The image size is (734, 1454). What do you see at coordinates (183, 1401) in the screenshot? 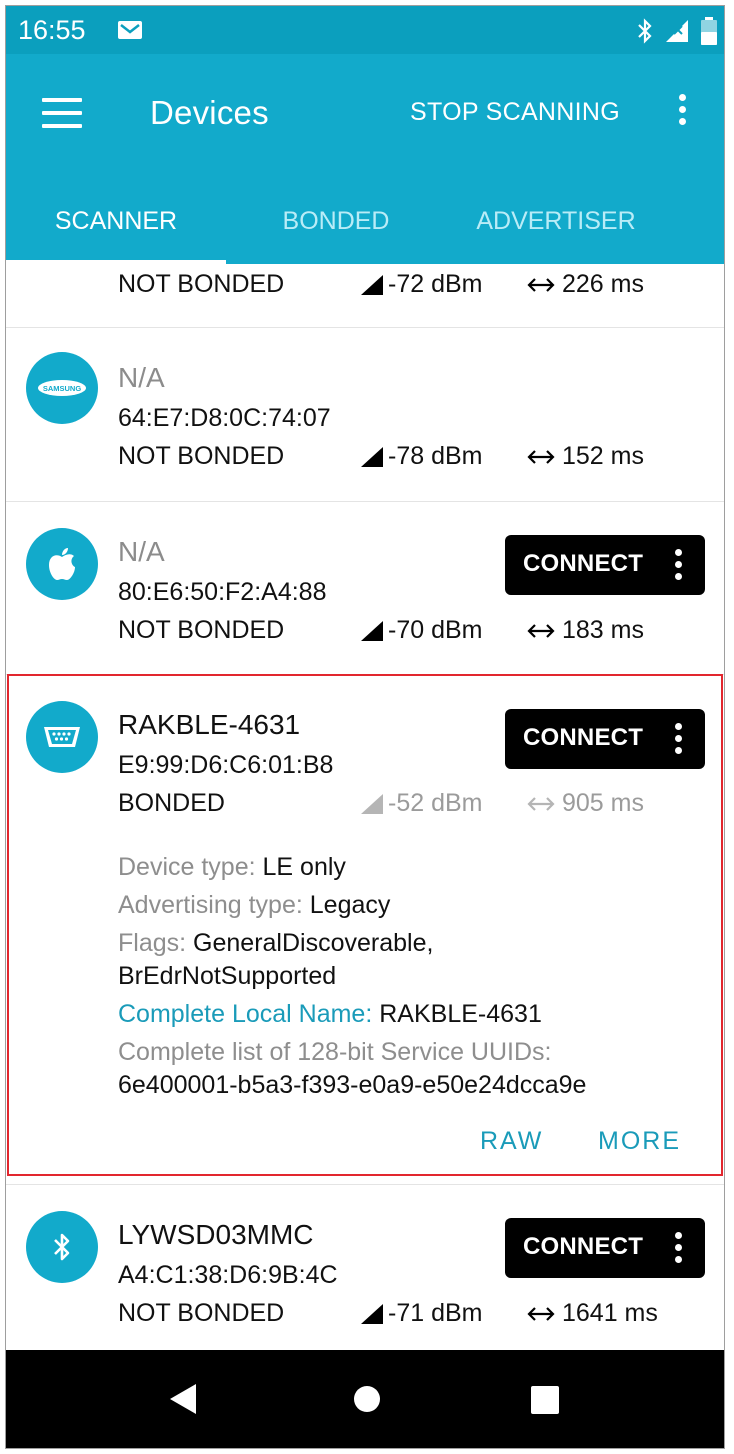
I see `back-icon` at bounding box center [183, 1401].